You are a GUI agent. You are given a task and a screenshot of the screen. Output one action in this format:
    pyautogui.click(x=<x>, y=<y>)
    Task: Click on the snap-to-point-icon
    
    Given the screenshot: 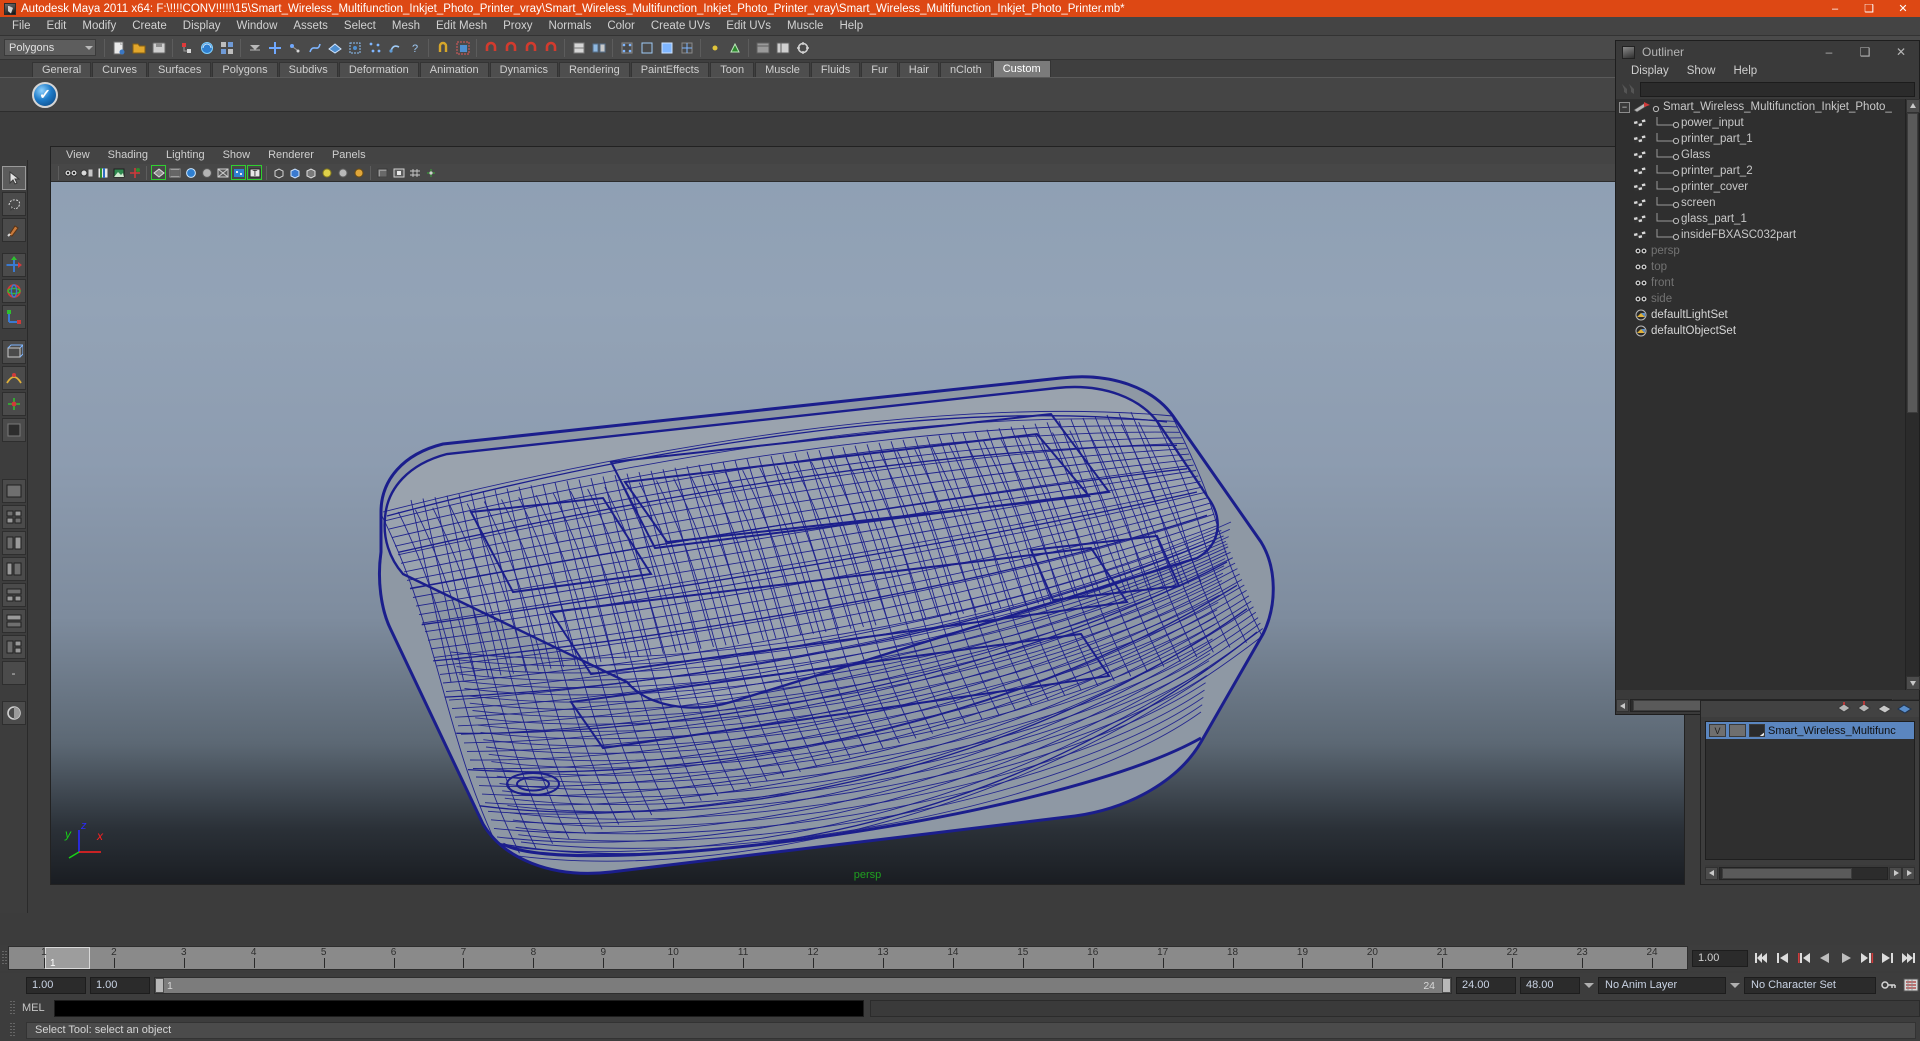 What is the action you would take?
    pyautogui.click(x=314, y=47)
    